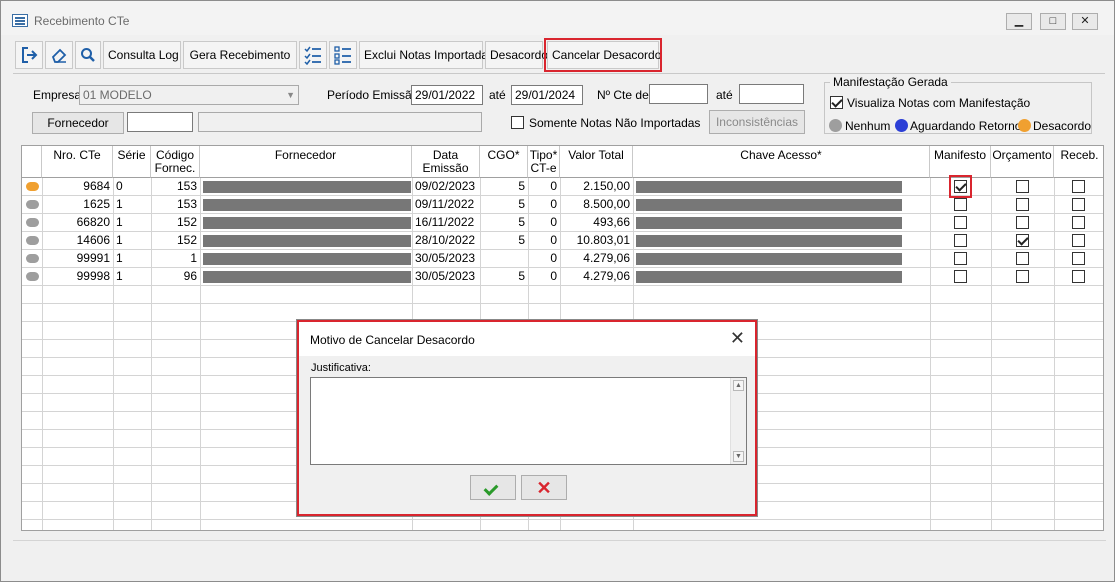  I want to click on gera-recebimento-button: Gera Recebimento, so click(240, 55).